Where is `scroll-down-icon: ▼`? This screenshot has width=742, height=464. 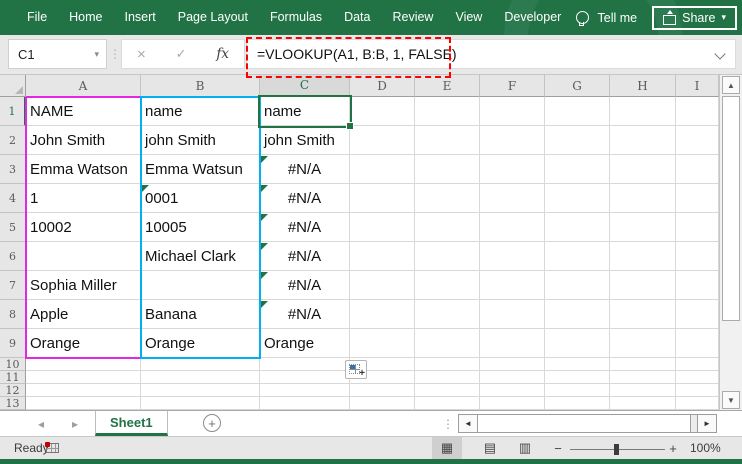 scroll-down-icon: ▼ is located at coordinates (731, 400).